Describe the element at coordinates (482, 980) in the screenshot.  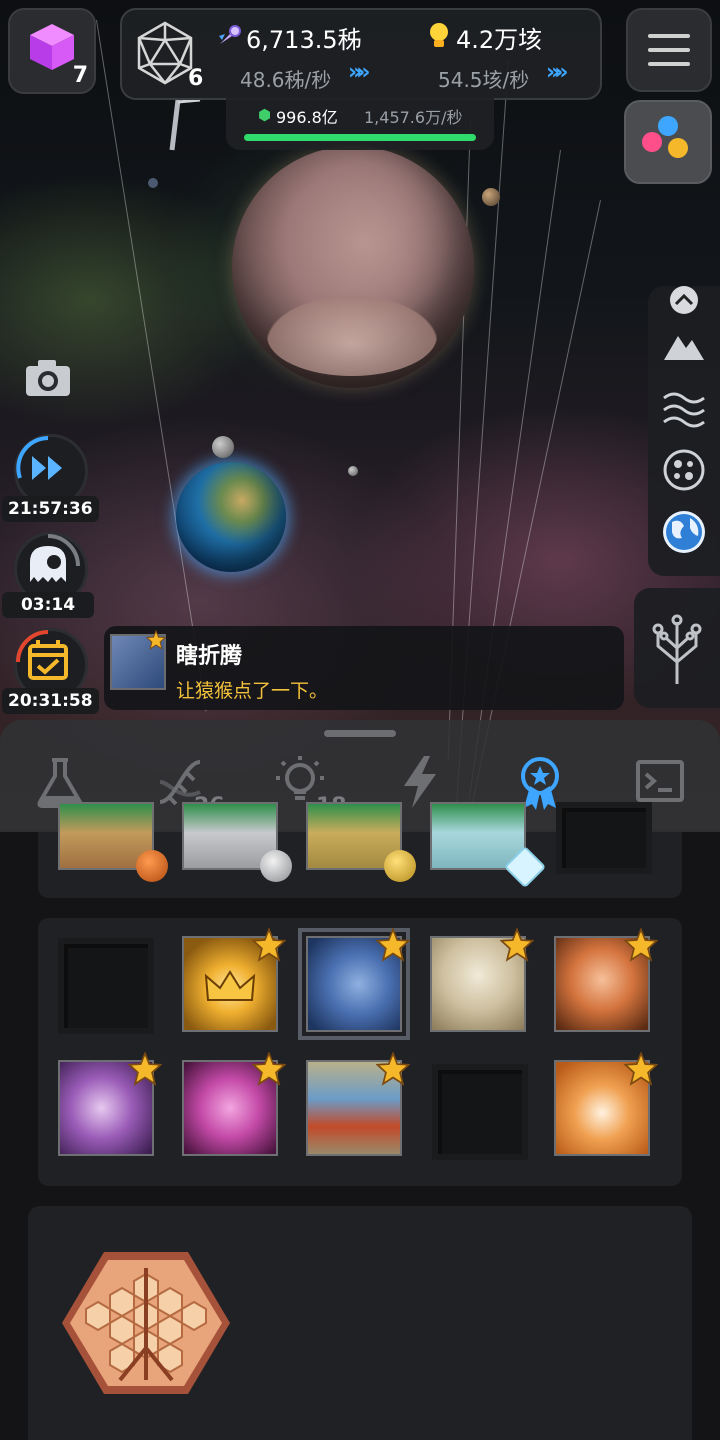
I see `achievement-philosopher` at that location.